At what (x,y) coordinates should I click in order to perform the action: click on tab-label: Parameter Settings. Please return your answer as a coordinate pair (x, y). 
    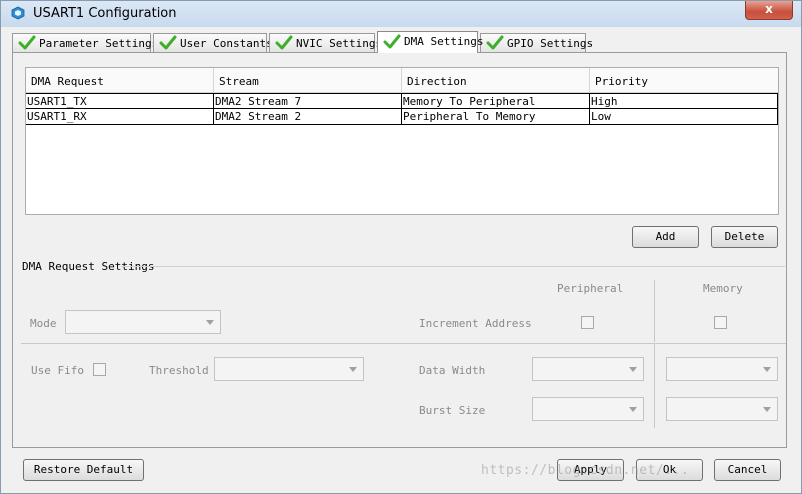
    Looking at the image, I should click on (99, 43).